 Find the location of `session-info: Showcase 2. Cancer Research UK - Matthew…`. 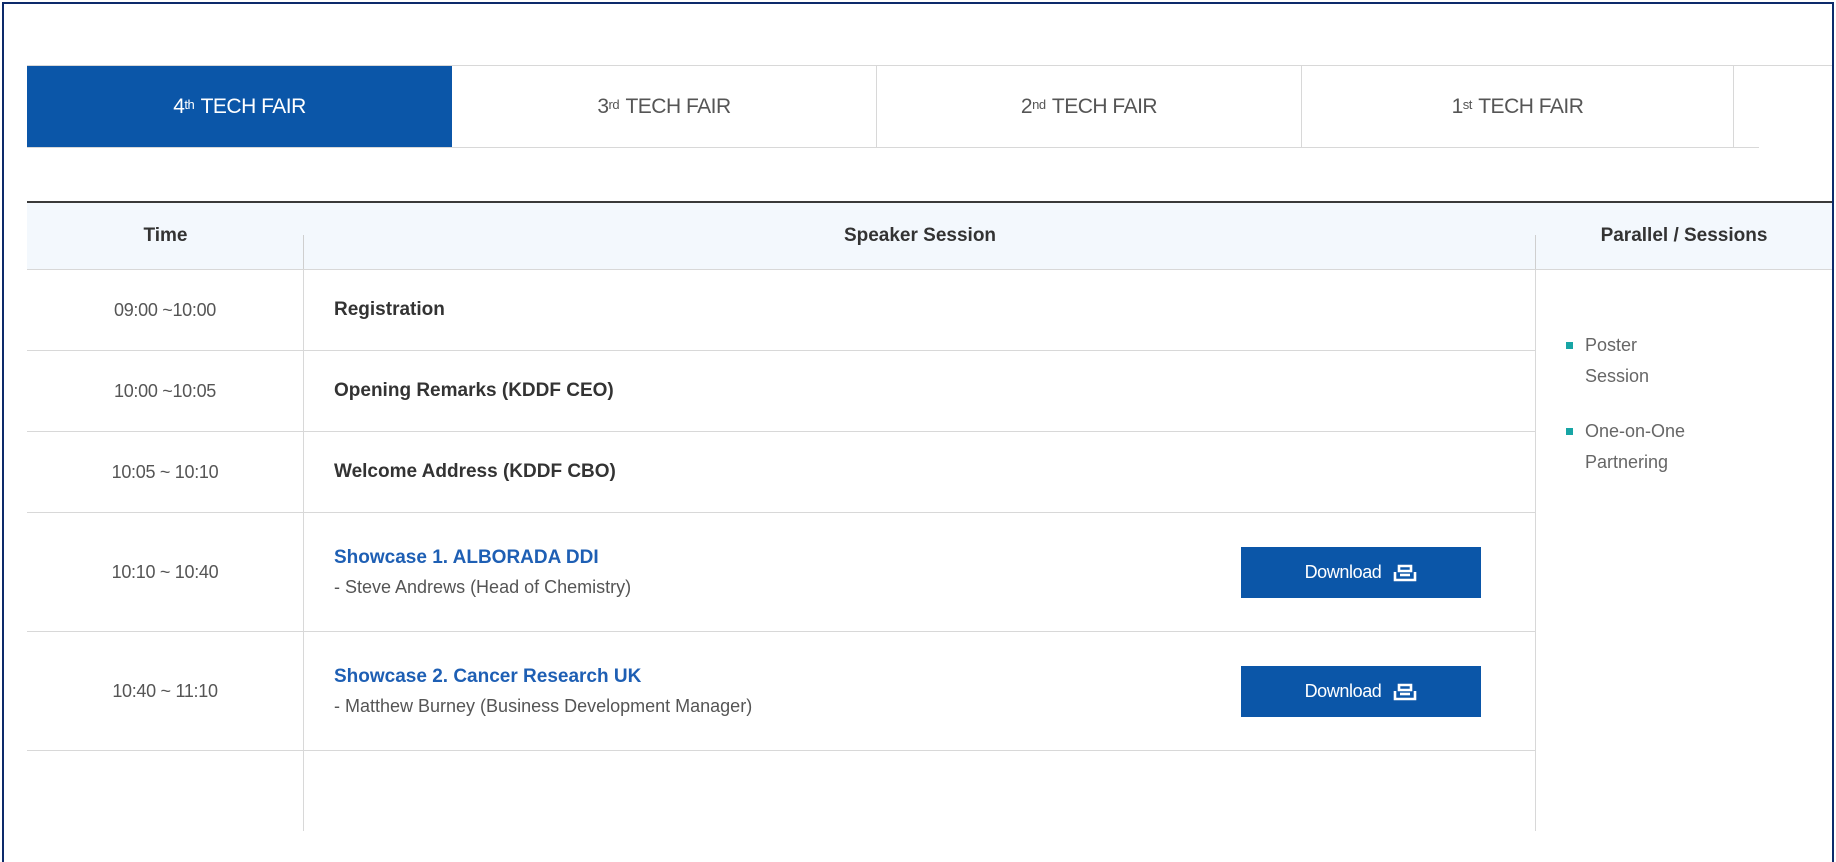

session-info: Showcase 2. Cancer Research UK - Matthew… is located at coordinates (543, 691).